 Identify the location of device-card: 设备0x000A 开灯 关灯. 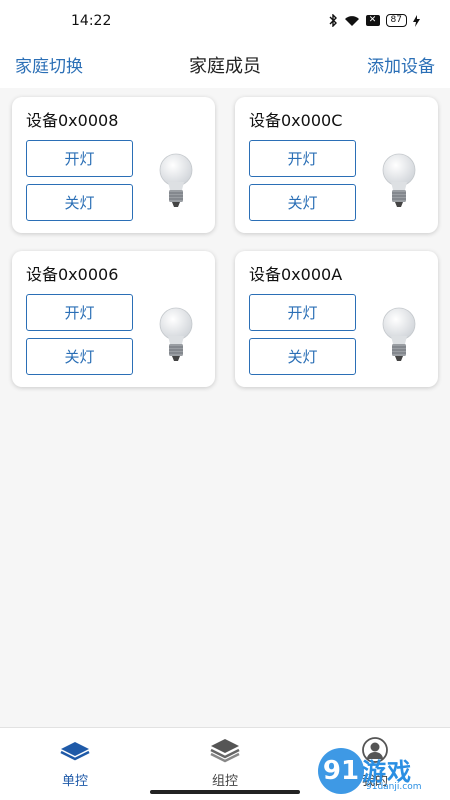
(336, 319).